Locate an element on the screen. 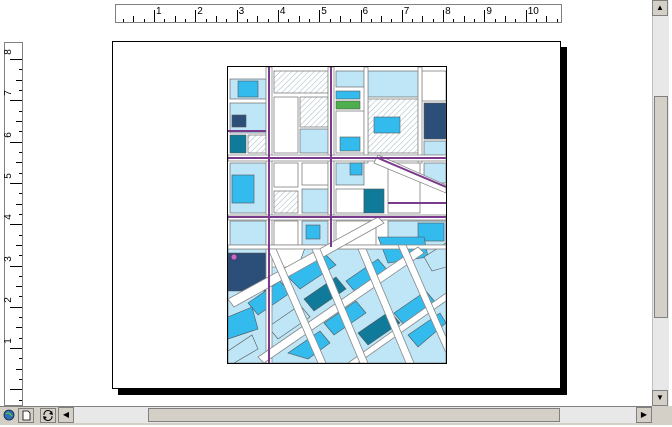 Image resolution: width=672 pixels, height=427 pixels. scroll-down-button: ▼ is located at coordinates (660, 398).